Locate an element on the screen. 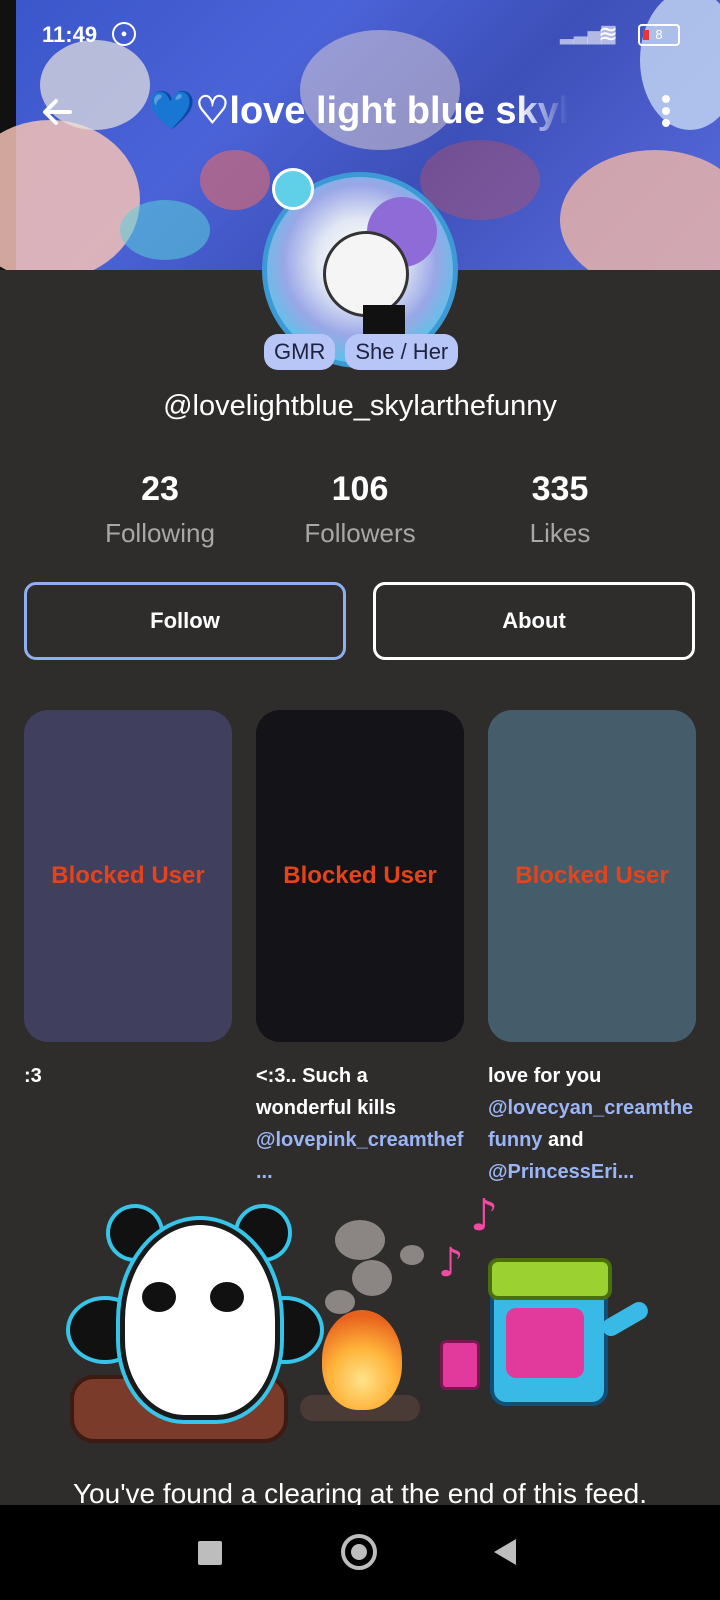  profile-title: 💙♡love light blue skyl is located at coordinates (358, 111).